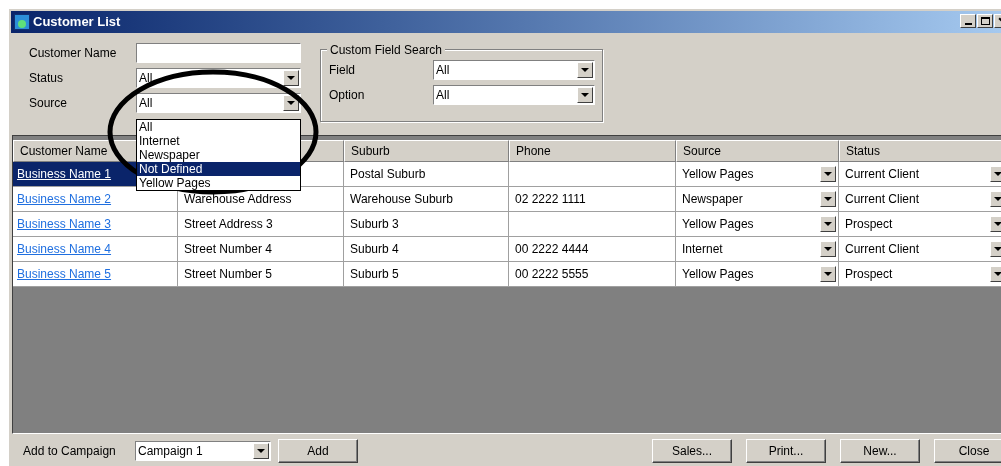 Image resolution: width=1001 pixels, height=466 pixels. Describe the element at coordinates (49, 104) in the screenshot. I see `field-label: Source` at that location.